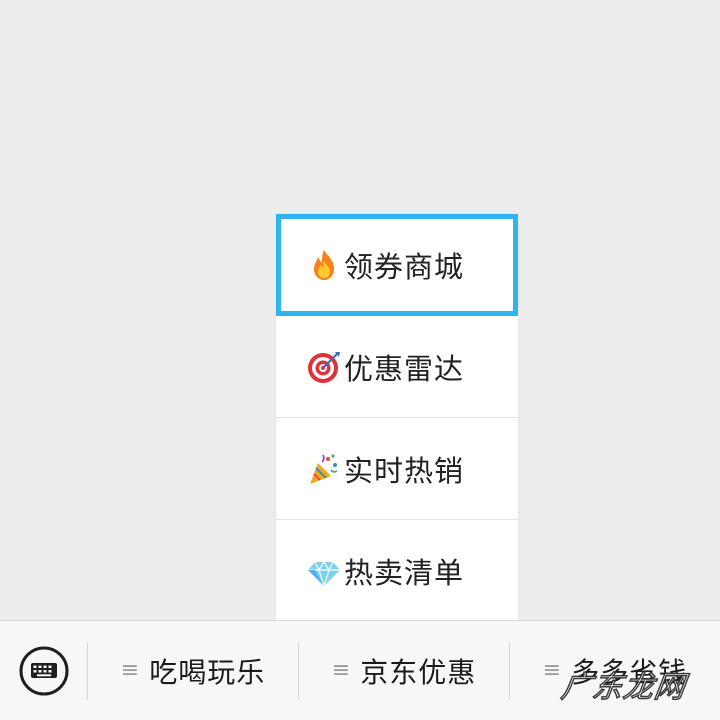 This screenshot has width=720, height=720. Describe the element at coordinates (324, 574) in the screenshot. I see `diamond-icon` at that location.